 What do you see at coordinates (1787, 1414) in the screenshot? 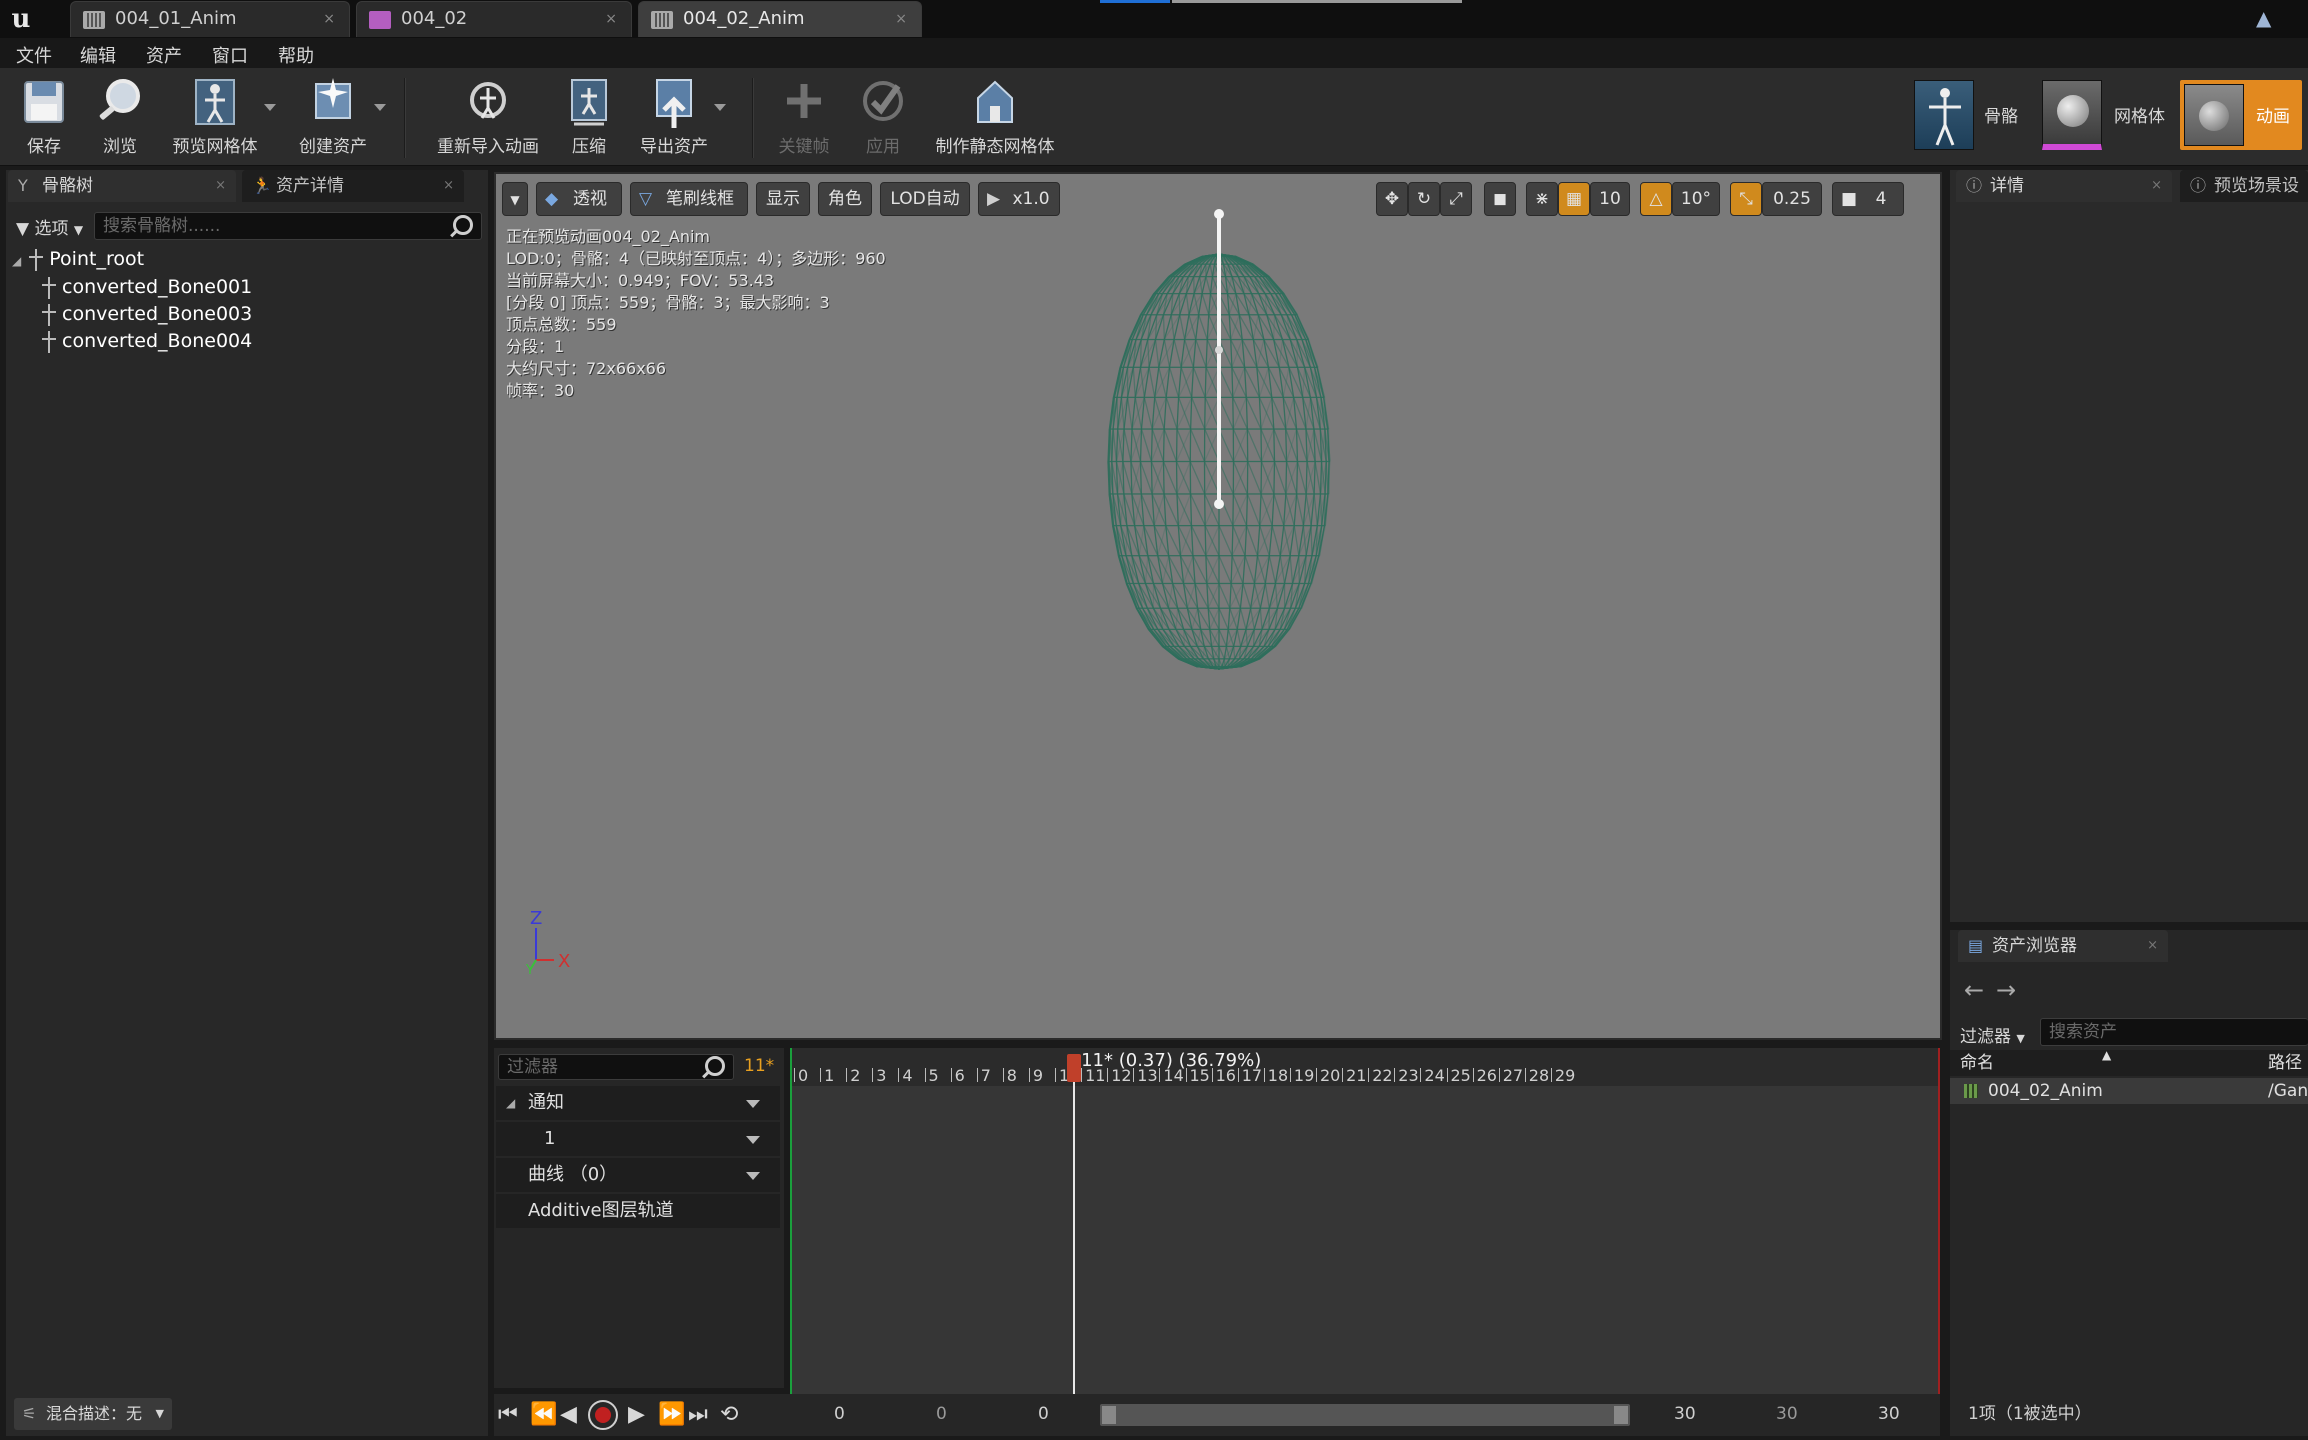
I see `working-end-value: 30` at bounding box center [1787, 1414].